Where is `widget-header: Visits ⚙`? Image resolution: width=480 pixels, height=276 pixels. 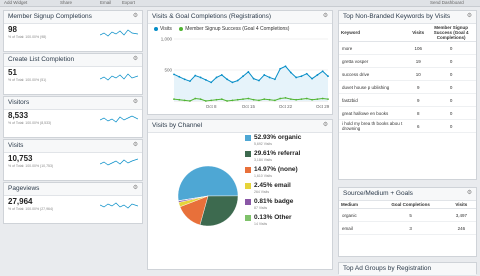 widget-header: Visits ⚙ is located at coordinates (73, 146).